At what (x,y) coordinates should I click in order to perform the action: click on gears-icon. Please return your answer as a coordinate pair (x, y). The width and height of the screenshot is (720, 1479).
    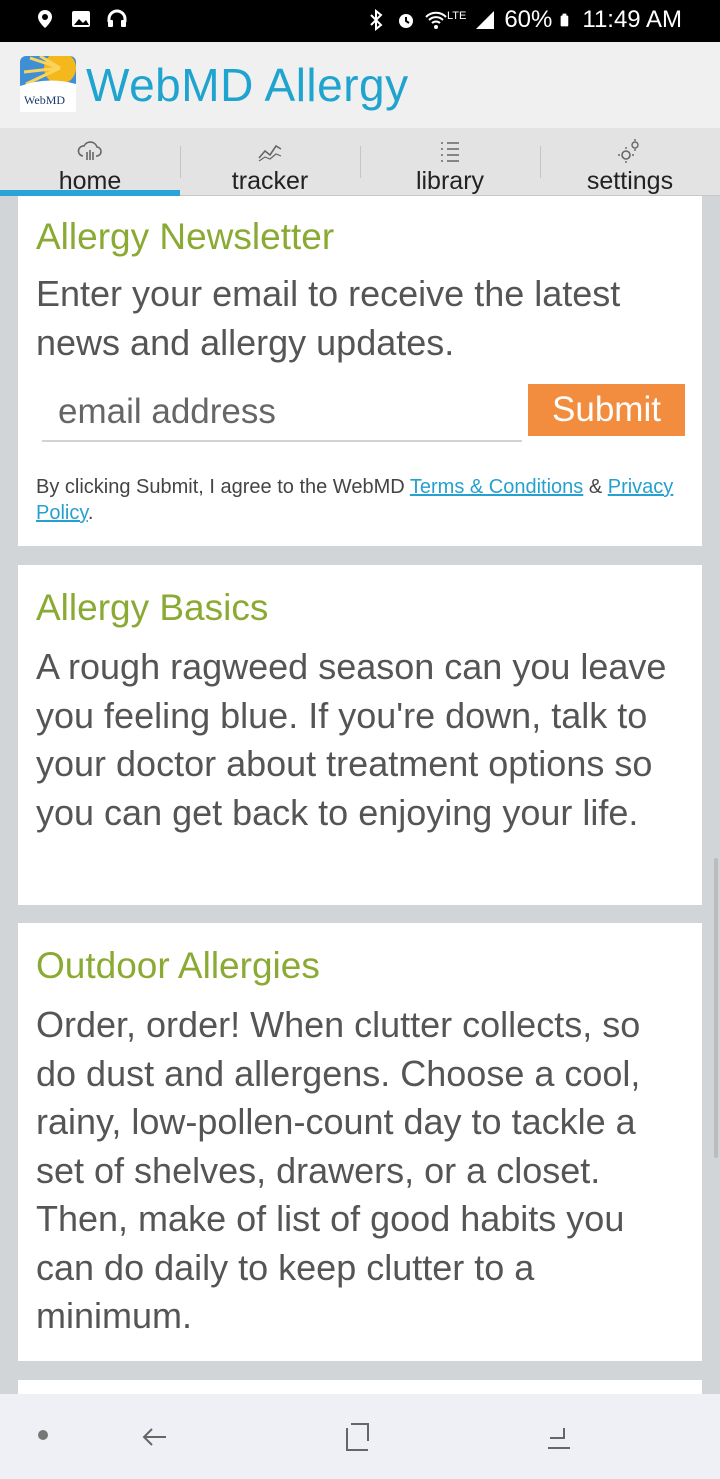
    Looking at the image, I should click on (628, 151).